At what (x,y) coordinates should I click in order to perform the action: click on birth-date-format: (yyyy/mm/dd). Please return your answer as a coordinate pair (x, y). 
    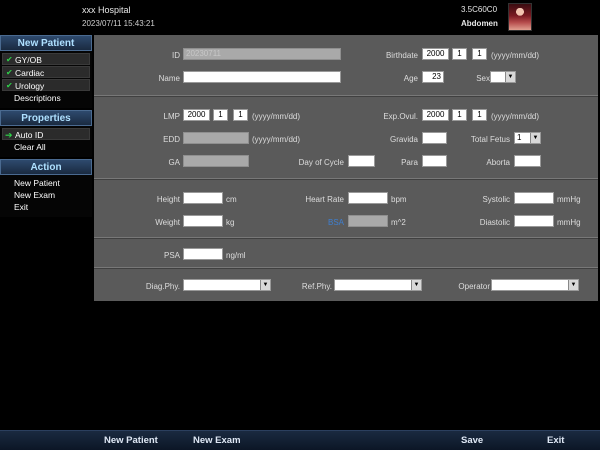
    Looking at the image, I should click on (515, 55).